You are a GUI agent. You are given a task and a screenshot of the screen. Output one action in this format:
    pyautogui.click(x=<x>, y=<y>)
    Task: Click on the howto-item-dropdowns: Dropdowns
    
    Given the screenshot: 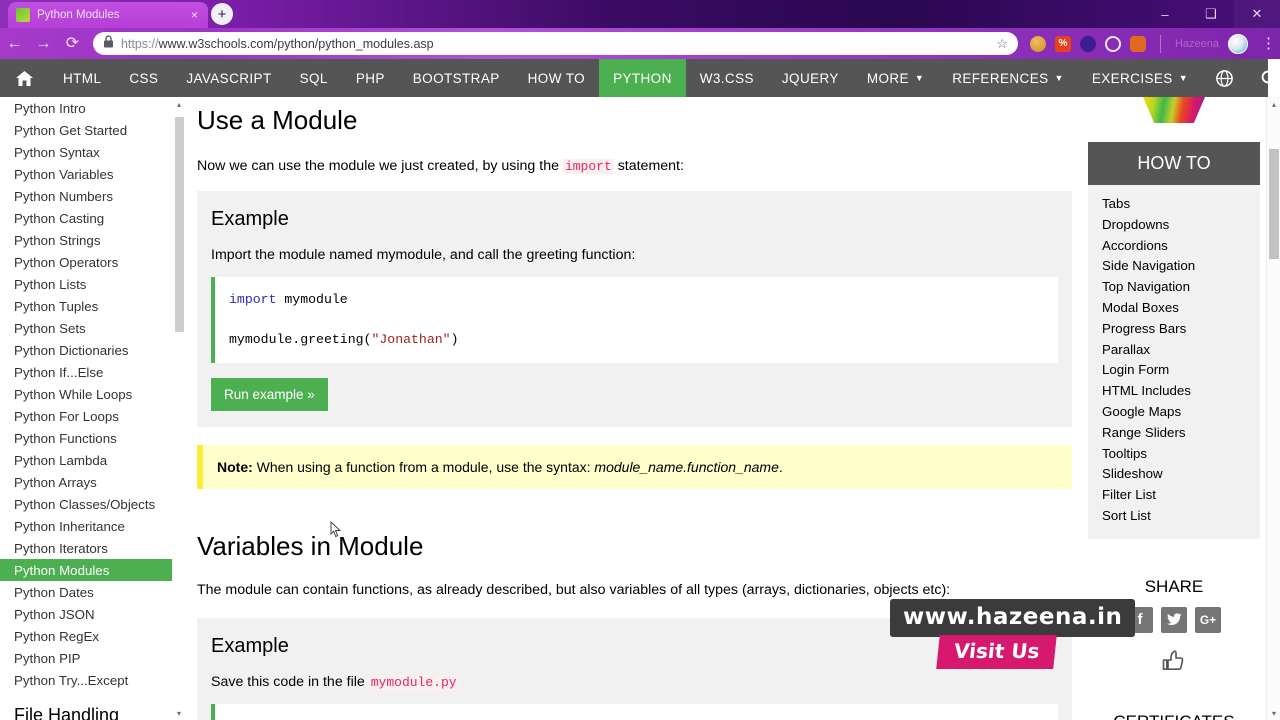 What is the action you would take?
    pyautogui.click(x=1174, y=225)
    